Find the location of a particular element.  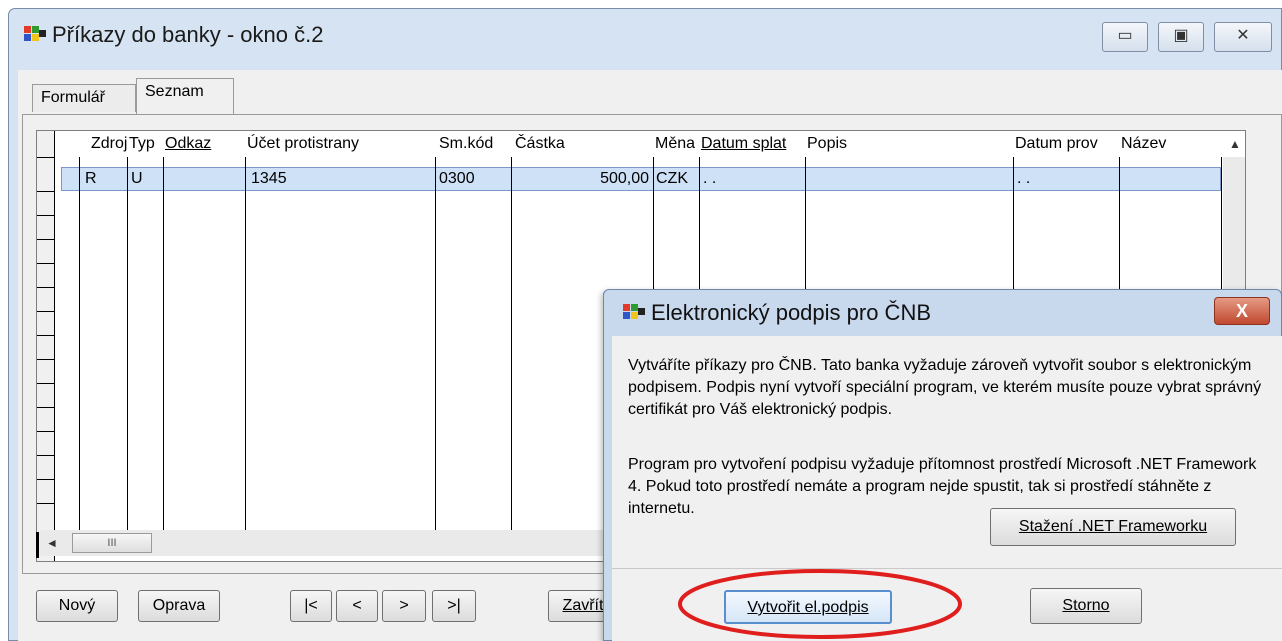

cell-smkod: 0300 is located at coordinates (457, 178).